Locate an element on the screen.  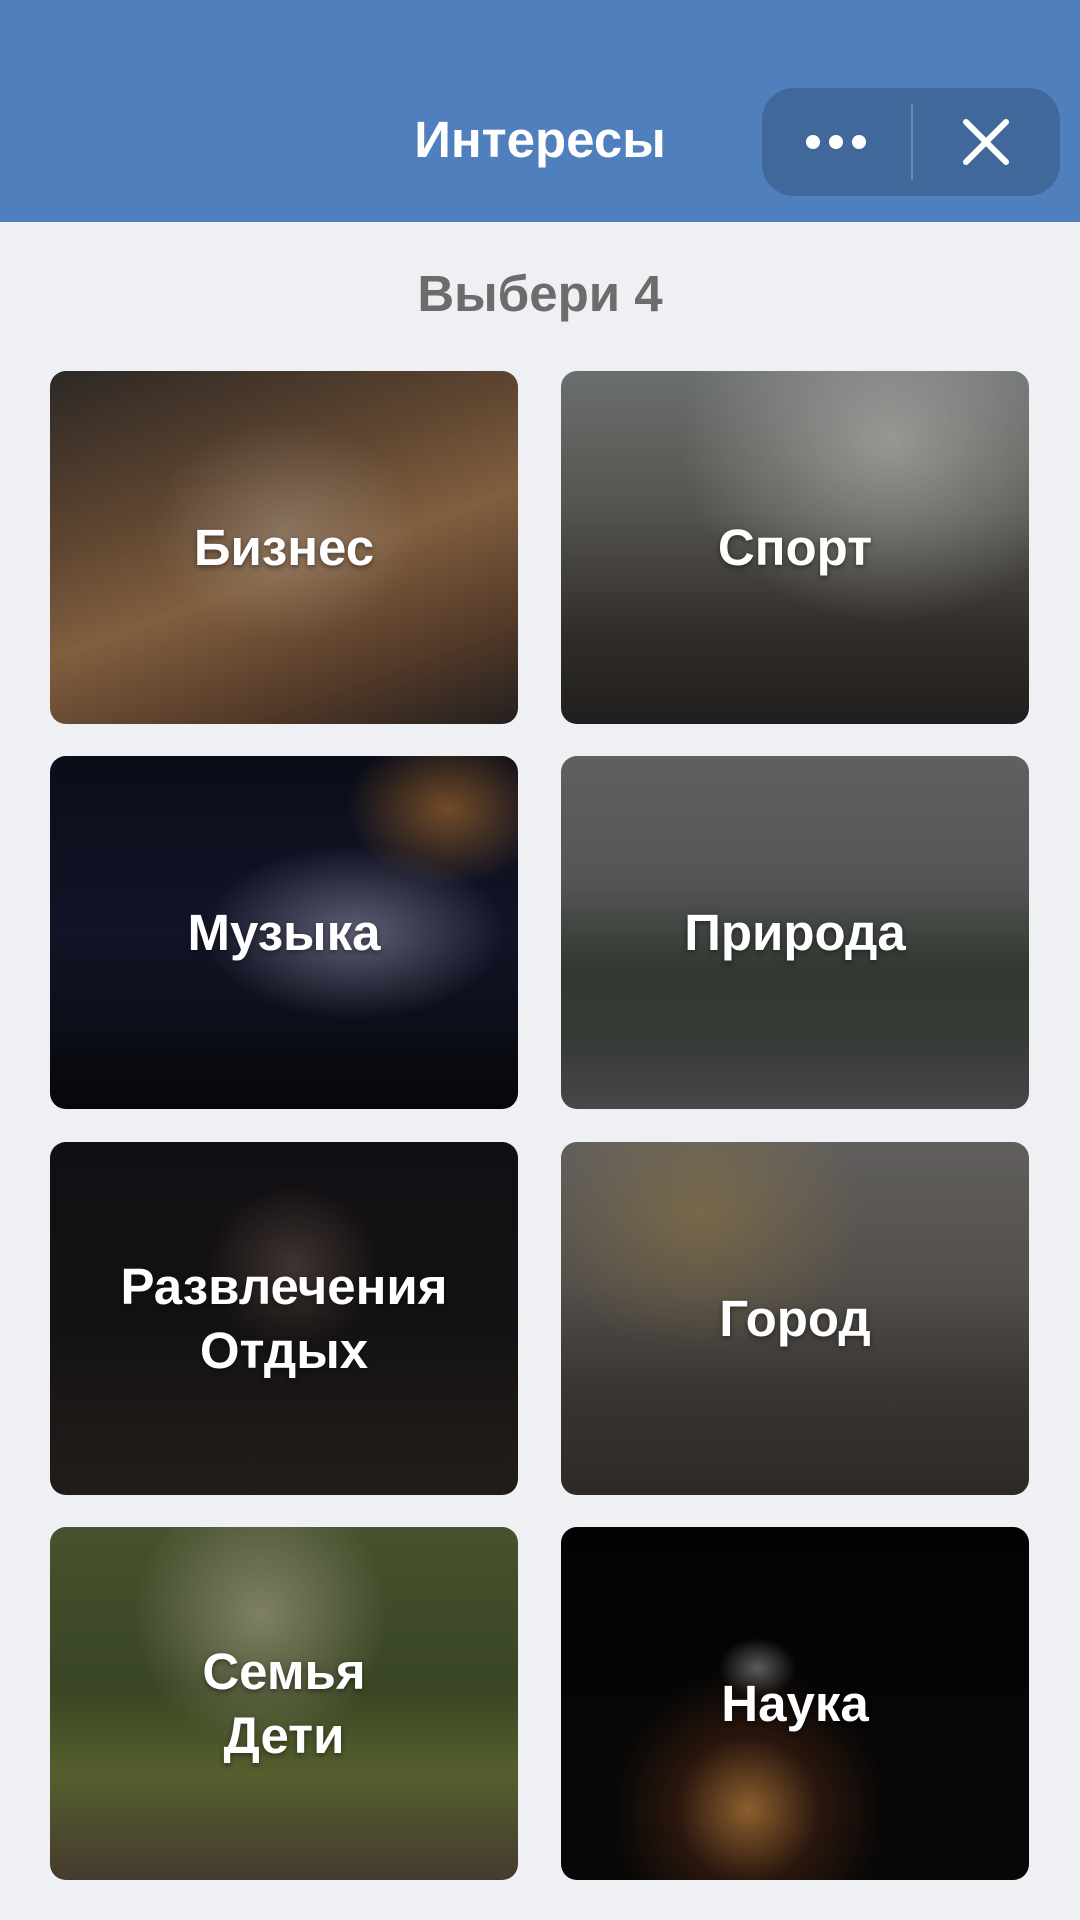
interest-label: Музыка is located at coordinates (284, 932).